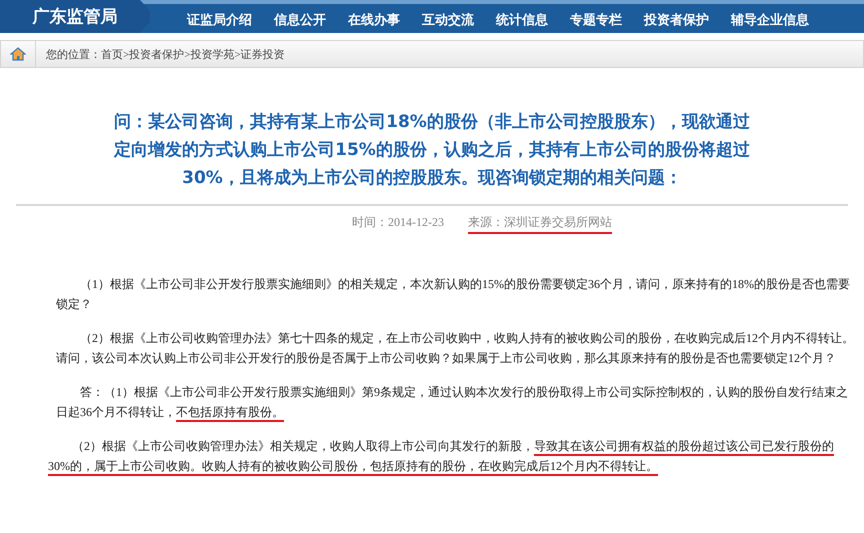  Describe the element at coordinates (770, 19) in the screenshot. I see `nav-link: 辅导企业信息` at that location.